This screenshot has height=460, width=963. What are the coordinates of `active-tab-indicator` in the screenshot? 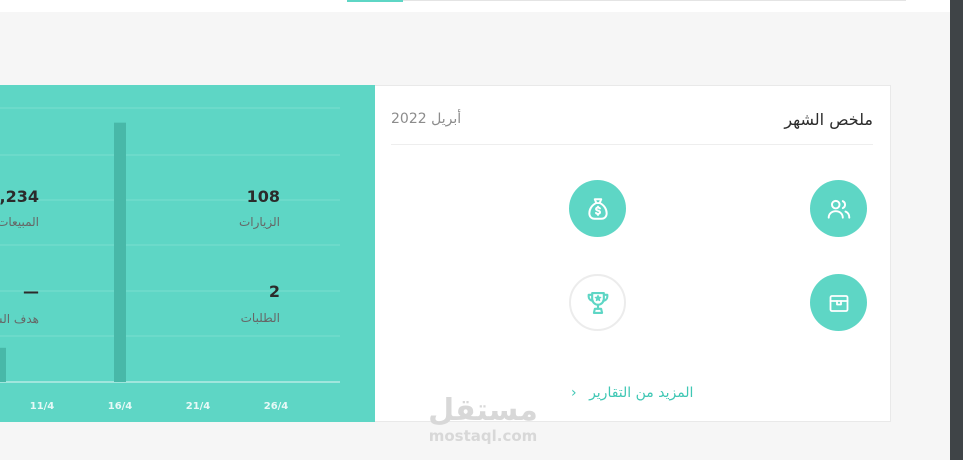 It's located at (375, 1).